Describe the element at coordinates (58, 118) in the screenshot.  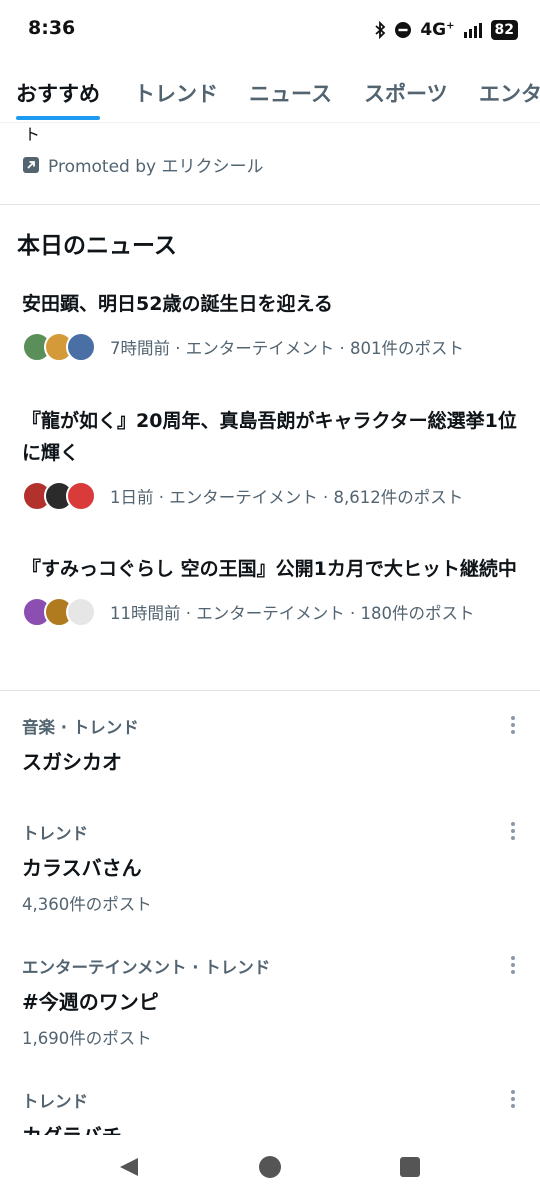
I see `tab-indicator` at that location.